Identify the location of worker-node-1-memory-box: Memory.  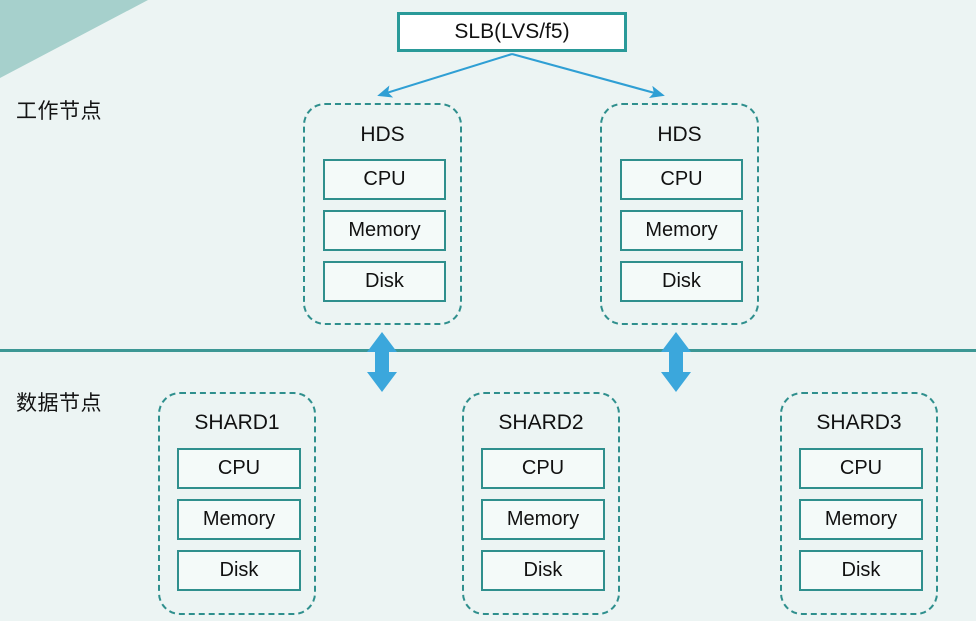
(384, 230).